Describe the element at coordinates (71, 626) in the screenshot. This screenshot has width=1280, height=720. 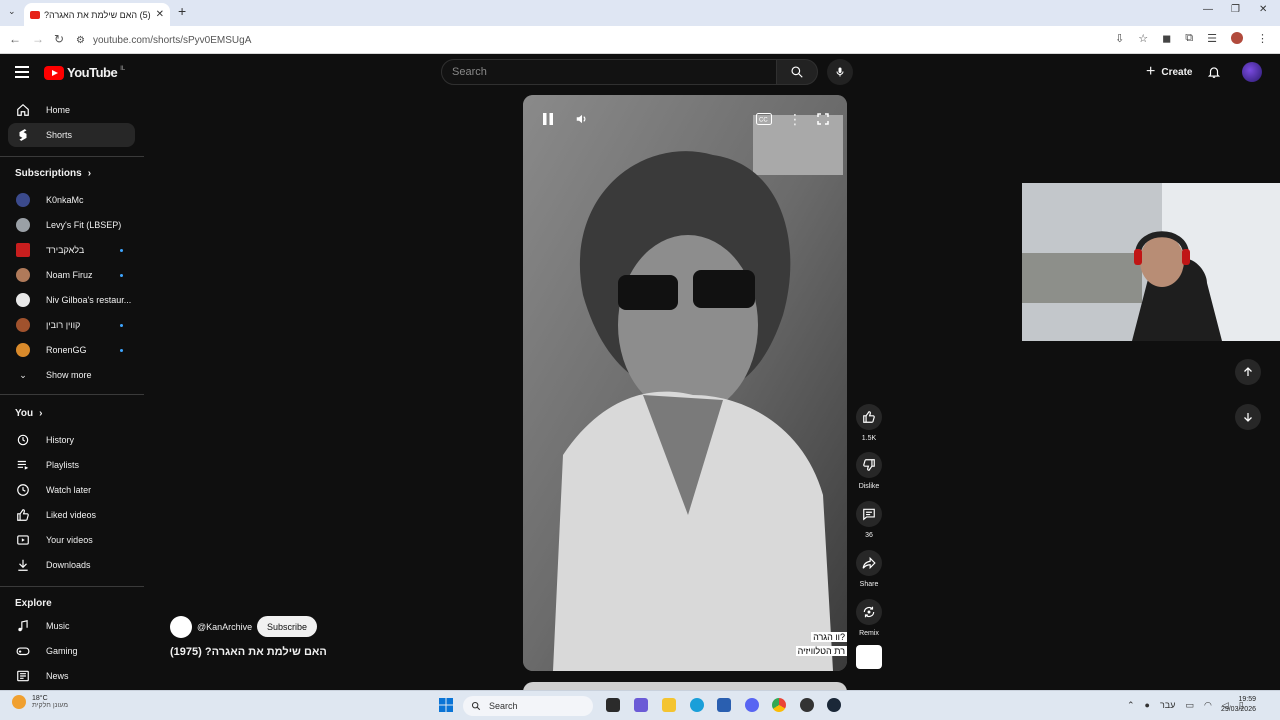
I see `sidebar-item-music: Music` at that location.